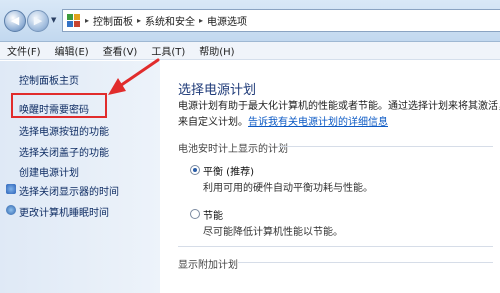 The width and height of the screenshot is (500, 293). Describe the element at coordinates (318, 122) in the screenshot. I see `help-link: 告诉我有关电源计划的详细信息` at that location.